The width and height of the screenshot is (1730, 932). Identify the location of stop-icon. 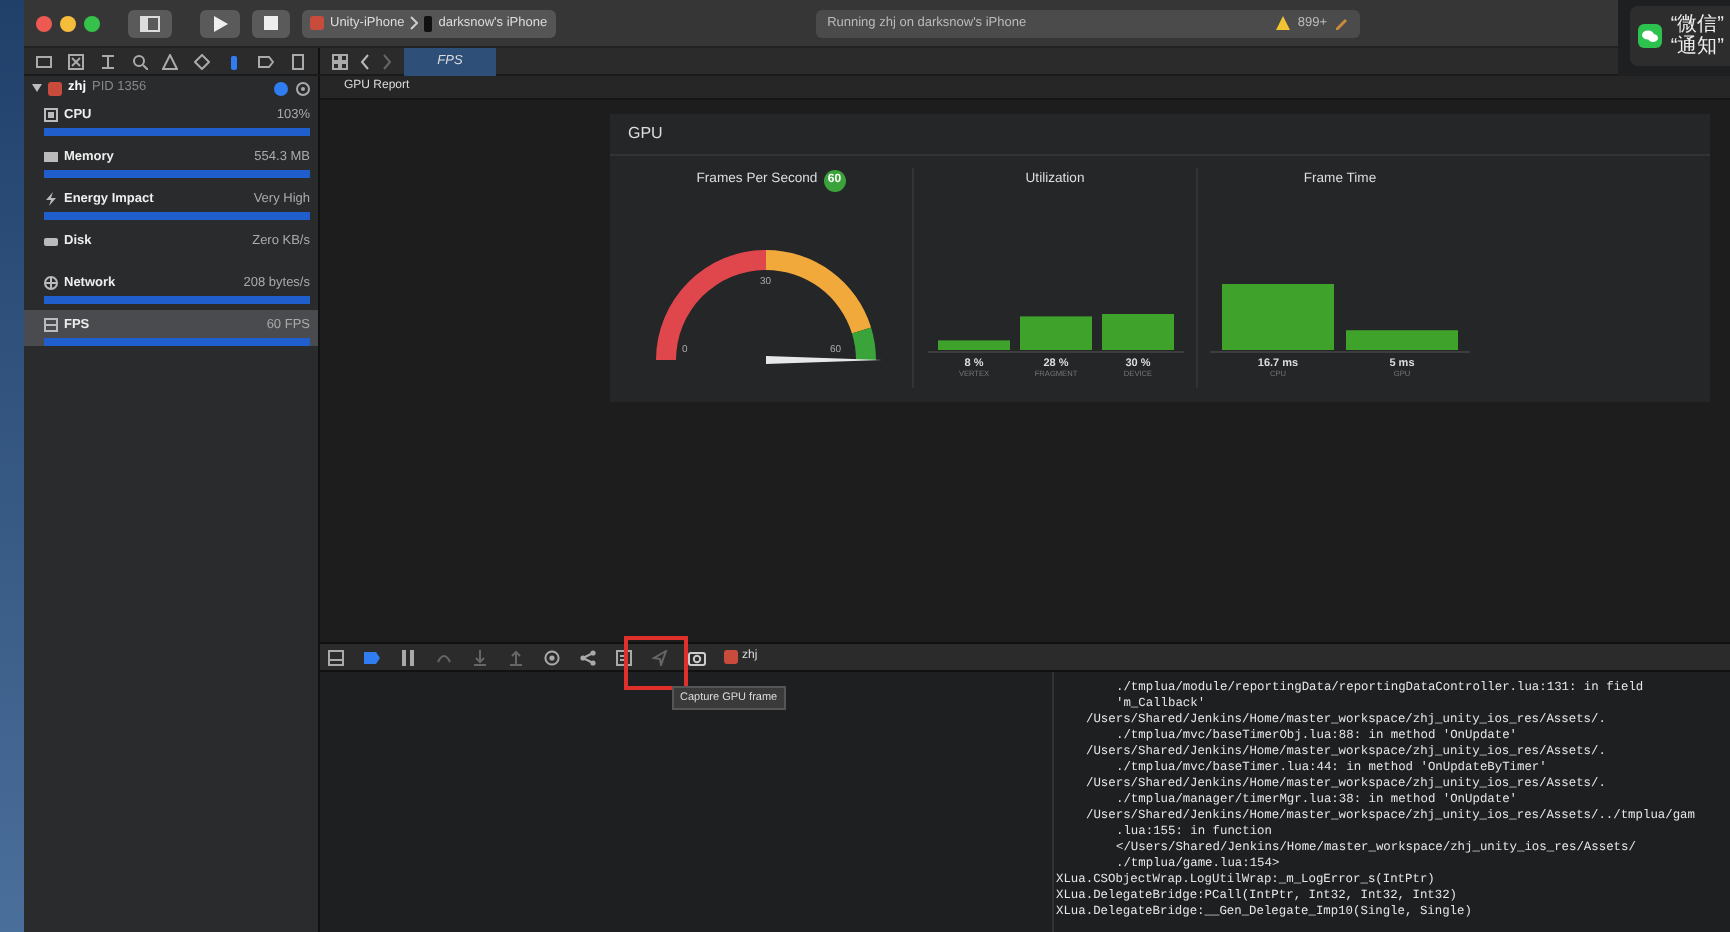
(271, 23).